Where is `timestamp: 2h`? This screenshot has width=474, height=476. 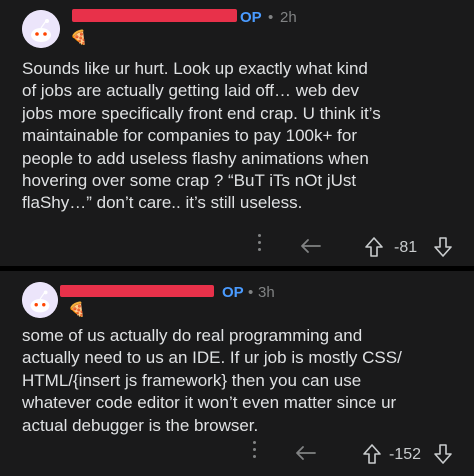
timestamp: 2h is located at coordinates (288, 17).